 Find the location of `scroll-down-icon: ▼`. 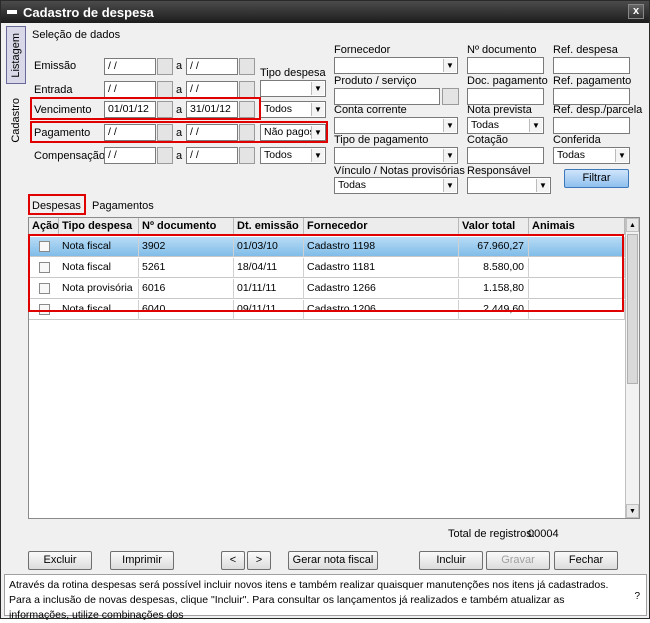

scroll-down-icon: ▼ is located at coordinates (632, 511).